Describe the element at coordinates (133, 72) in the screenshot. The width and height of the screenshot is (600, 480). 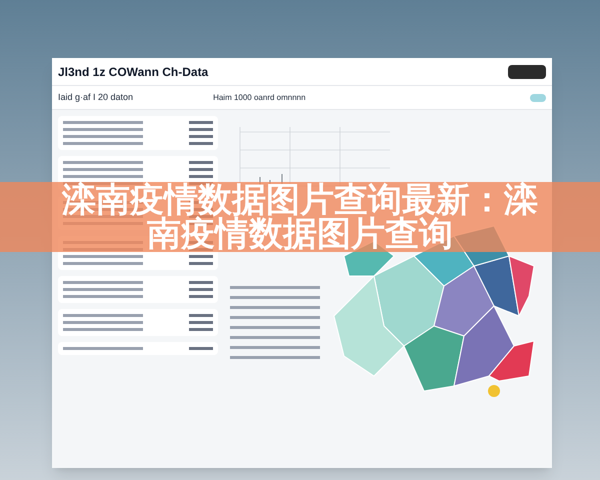
I see `dashboard-title: Jl3nd 1z COWann Ch-Data` at that location.